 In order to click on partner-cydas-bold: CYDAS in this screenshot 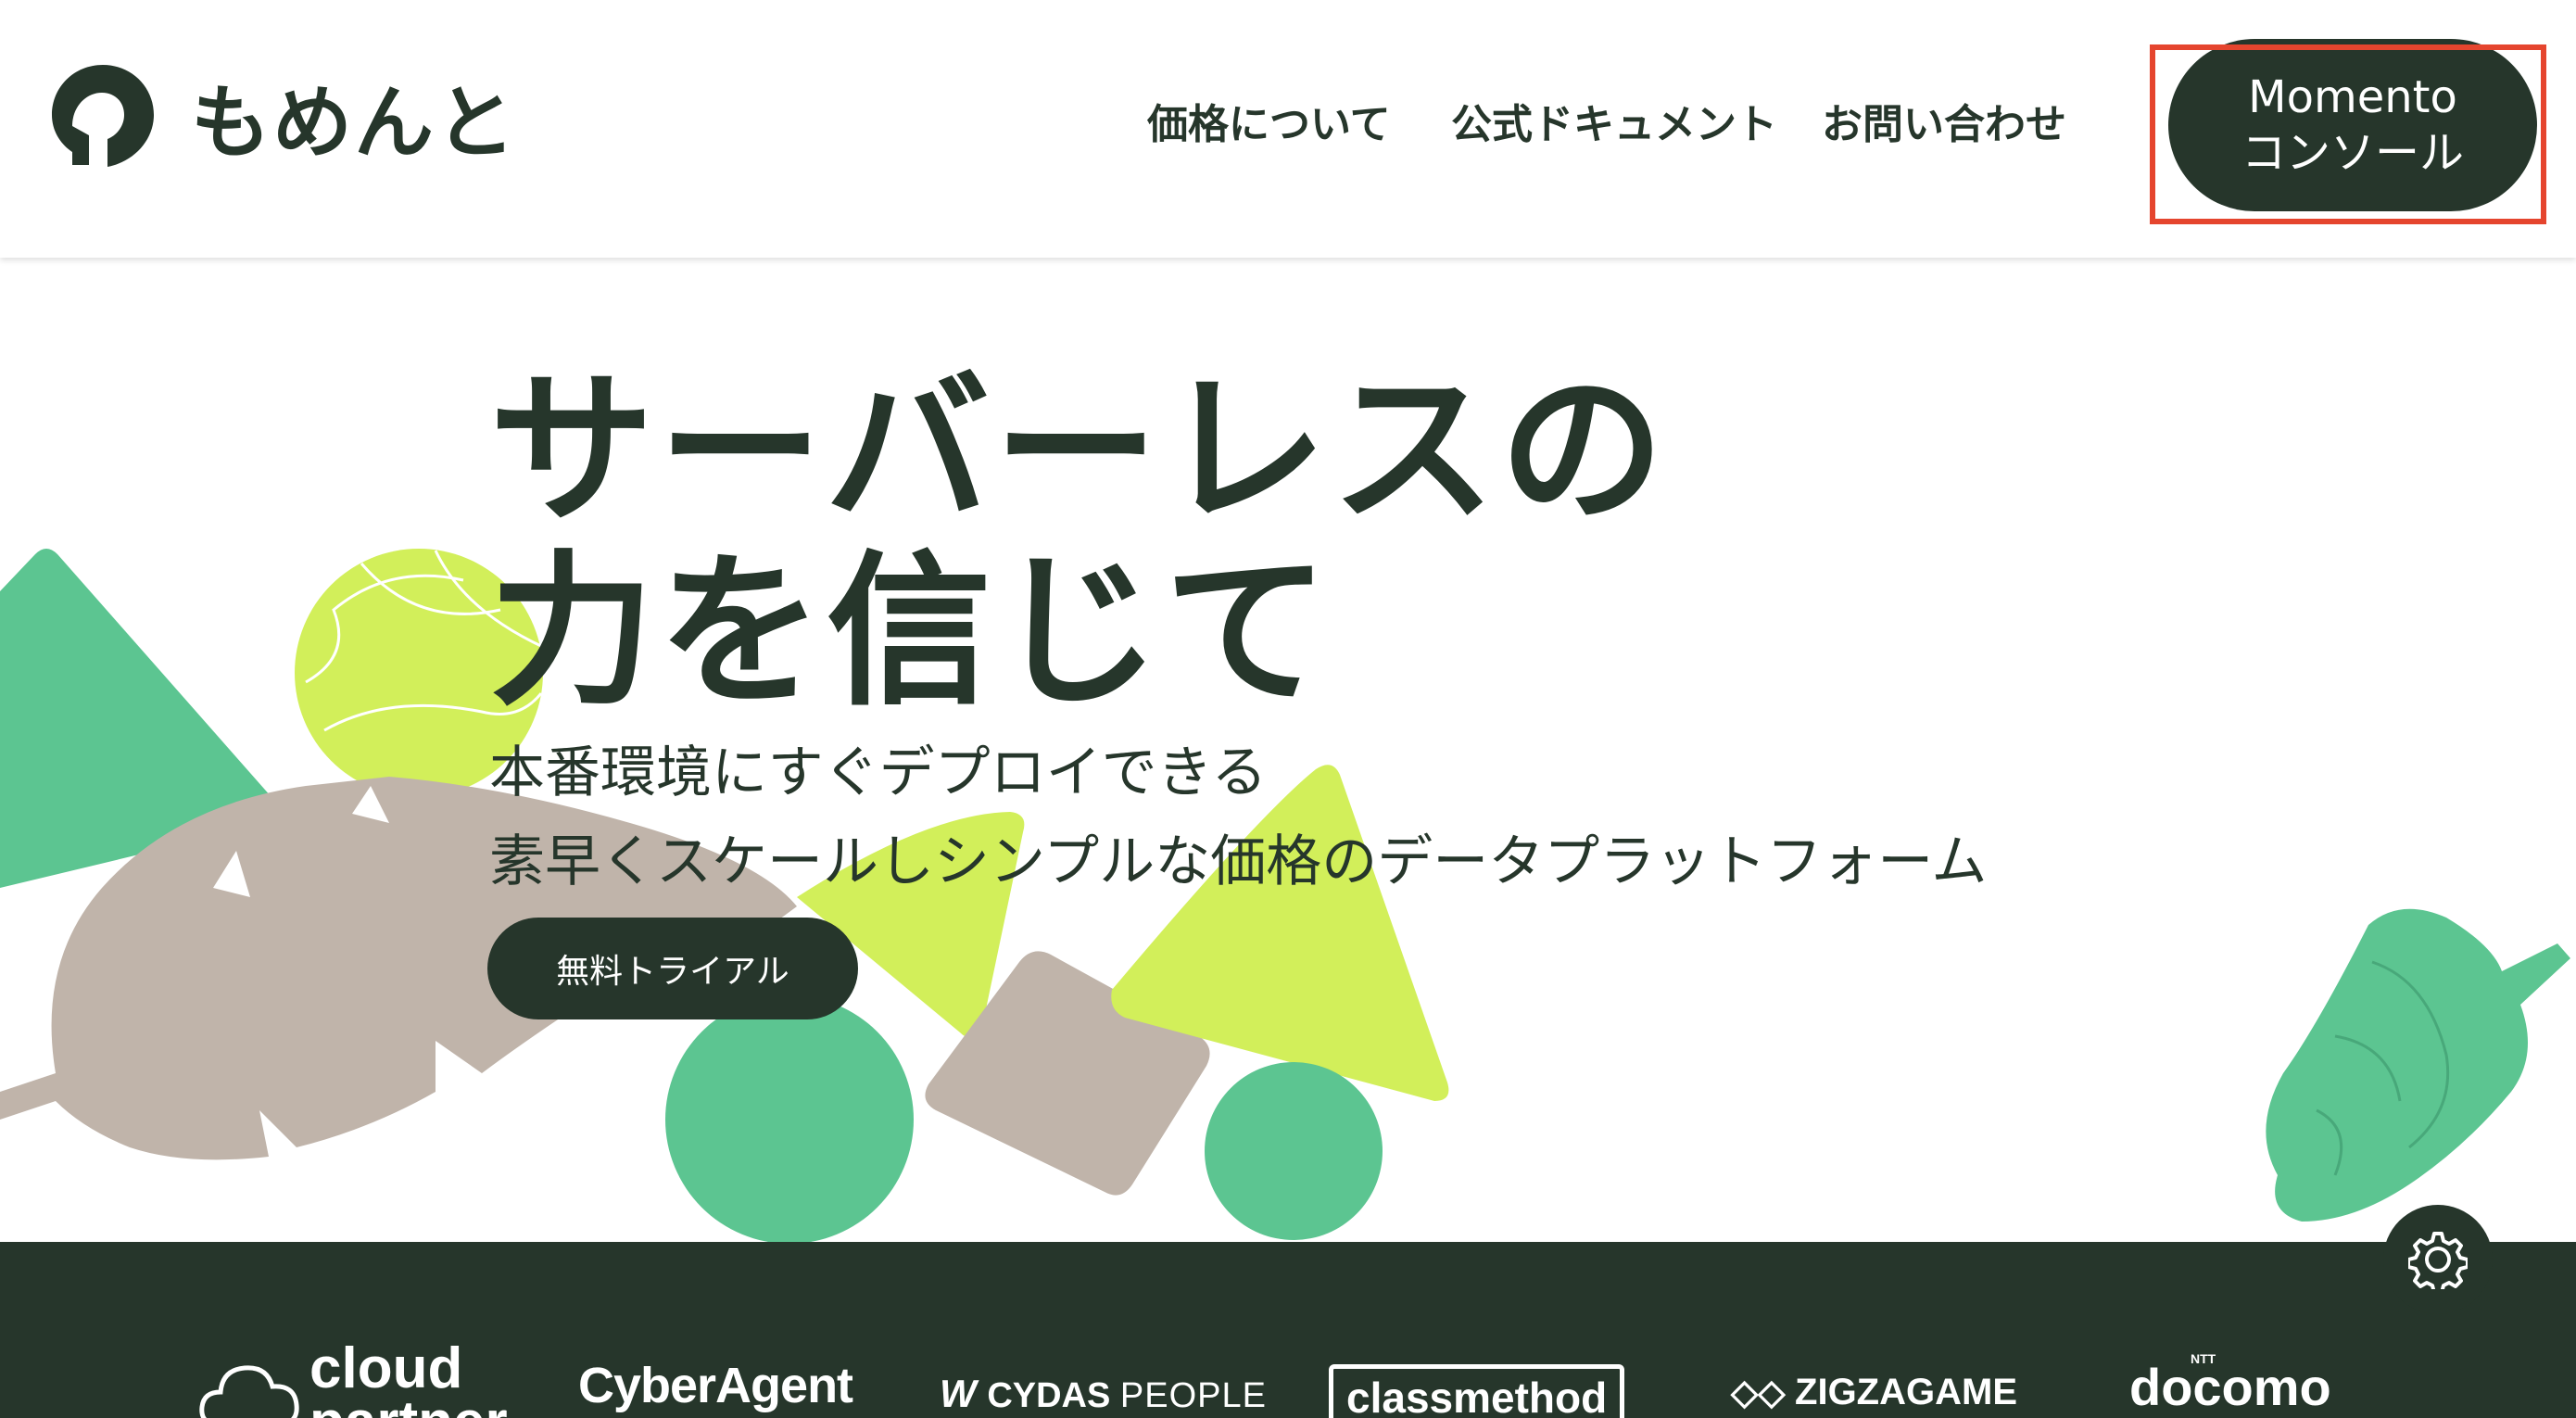, I will do `click(1049, 1396)`.